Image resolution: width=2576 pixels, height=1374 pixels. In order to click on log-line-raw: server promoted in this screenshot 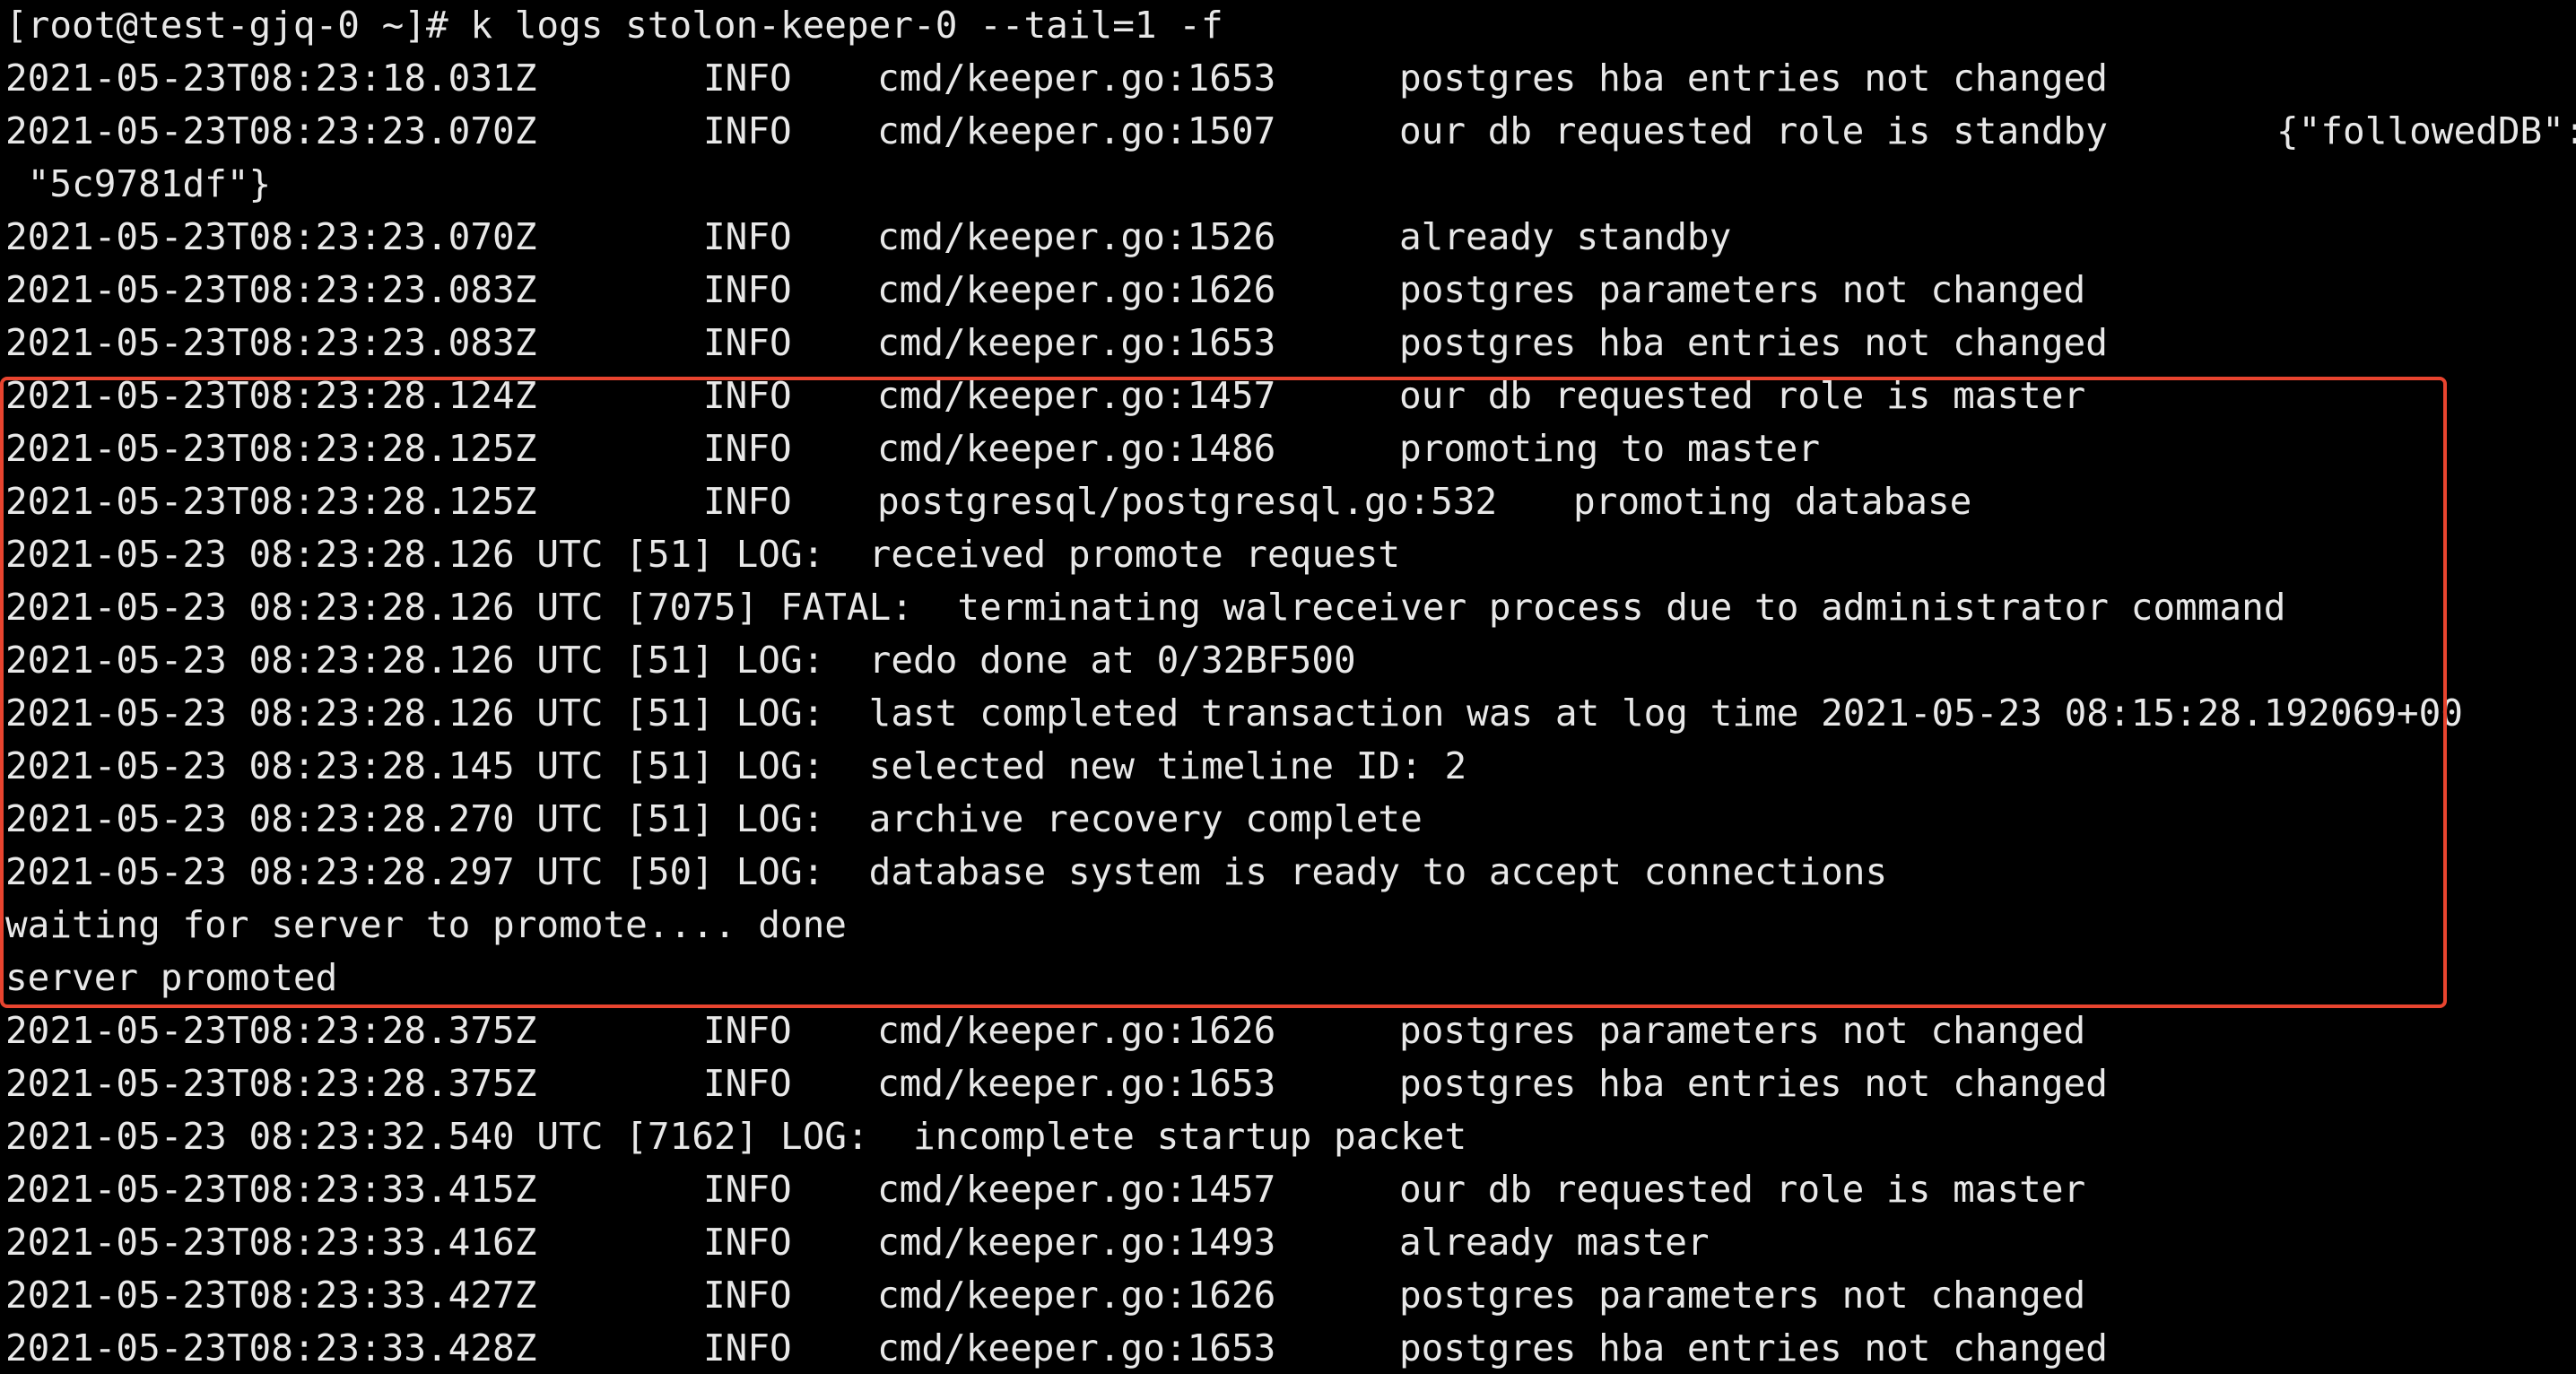, I will do `click(171, 978)`.